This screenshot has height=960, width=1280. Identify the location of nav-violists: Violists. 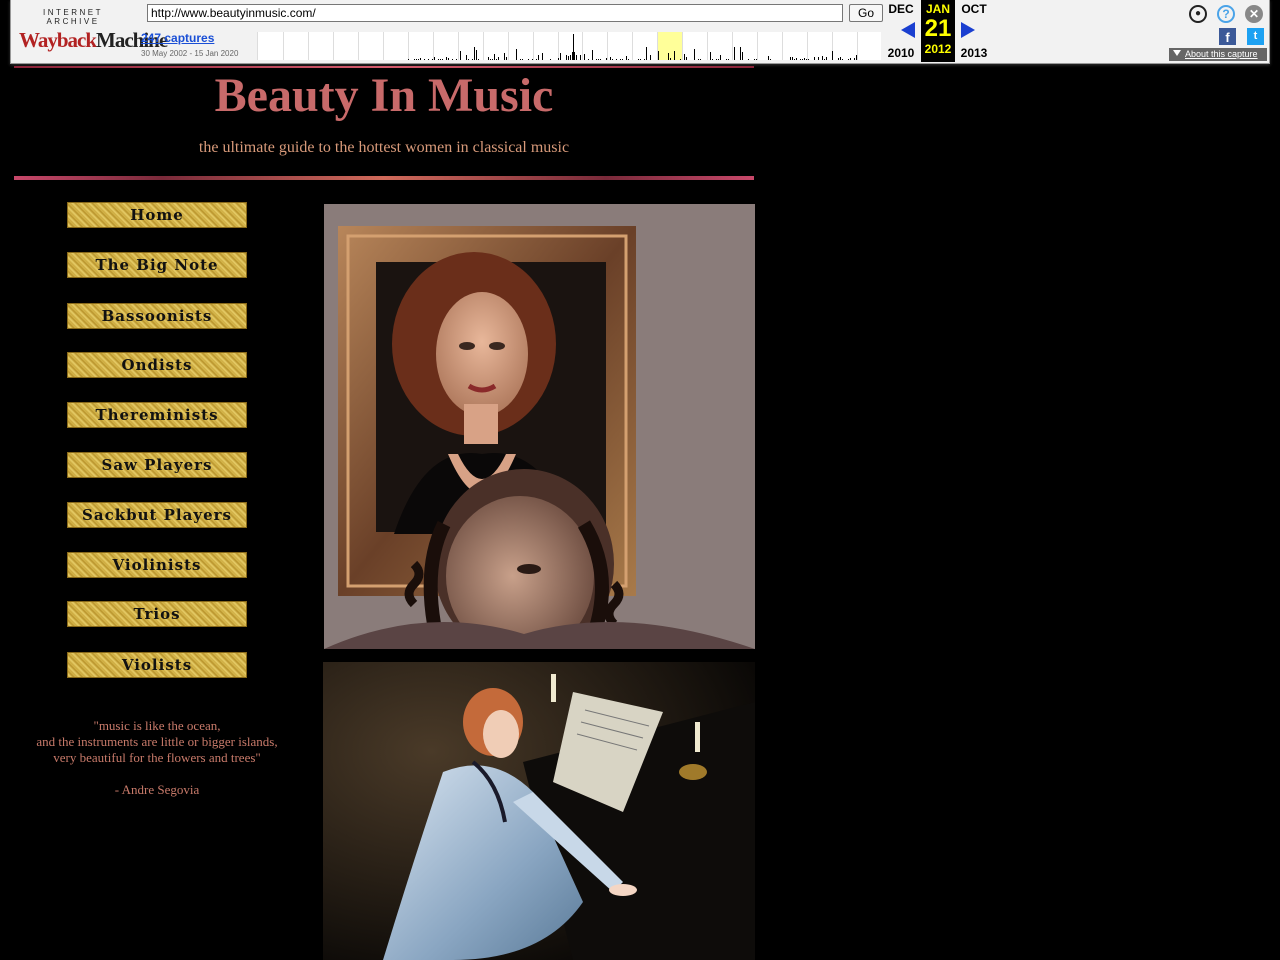
(157, 665).